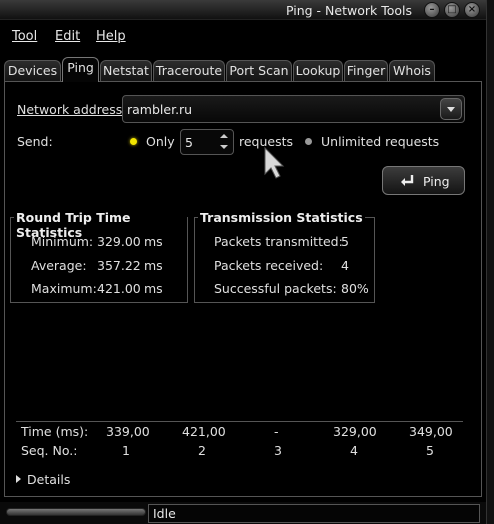 This screenshot has width=494, height=524. I want to click on packets-received-label: Packets received:, so click(269, 265).